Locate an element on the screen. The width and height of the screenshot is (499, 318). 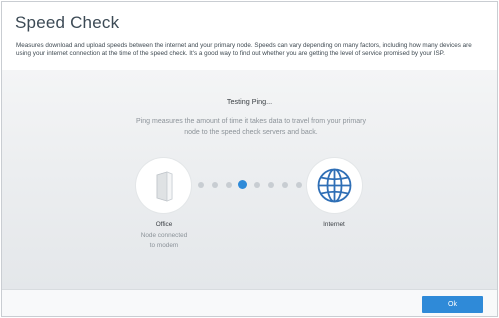
ok-button: Ok is located at coordinates (452, 304).